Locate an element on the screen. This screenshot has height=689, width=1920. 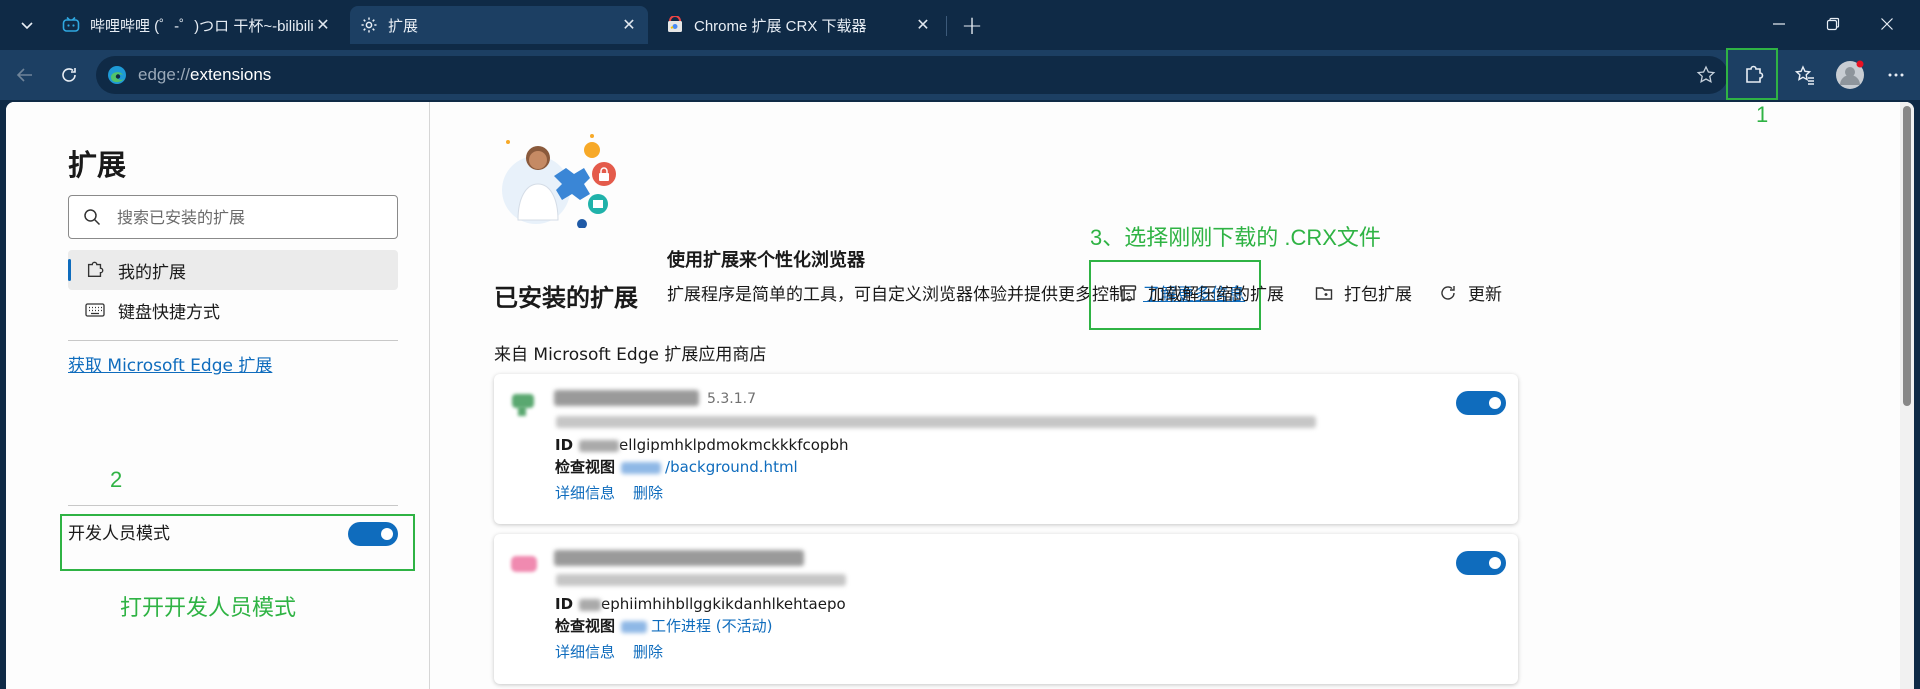
sidebar-item-label: 我的扩展 is located at coordinates (152, 272).